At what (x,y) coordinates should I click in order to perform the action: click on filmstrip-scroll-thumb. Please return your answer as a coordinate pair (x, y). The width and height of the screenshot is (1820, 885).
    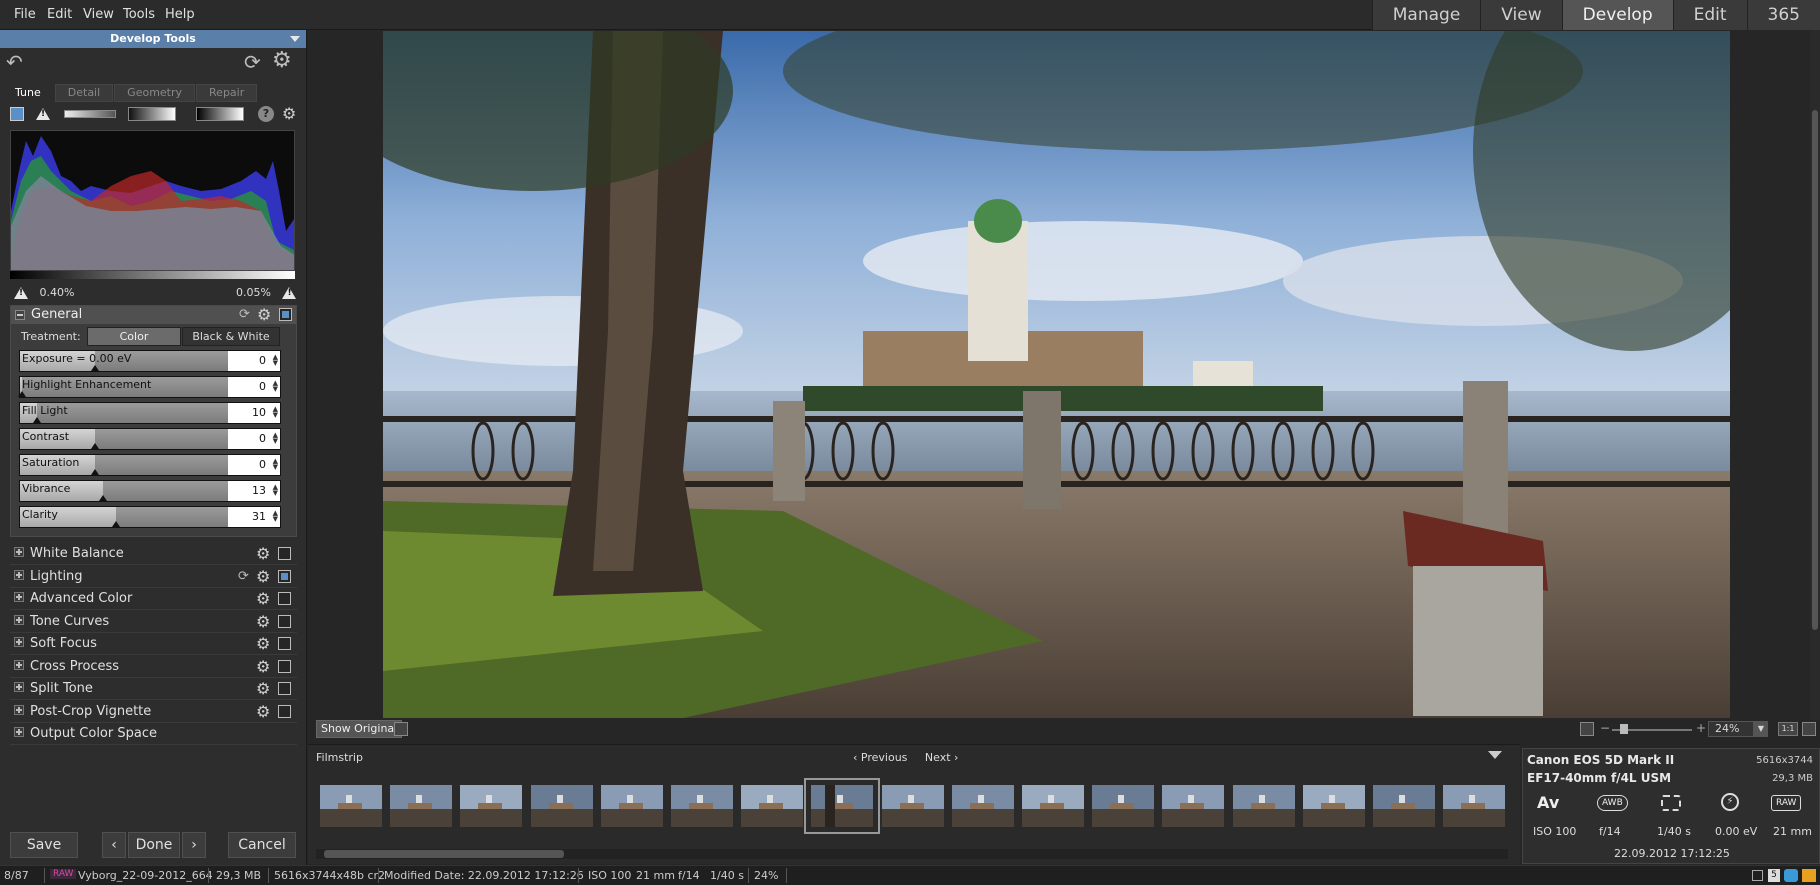
    Looking at the image, I should click on (444, 854).